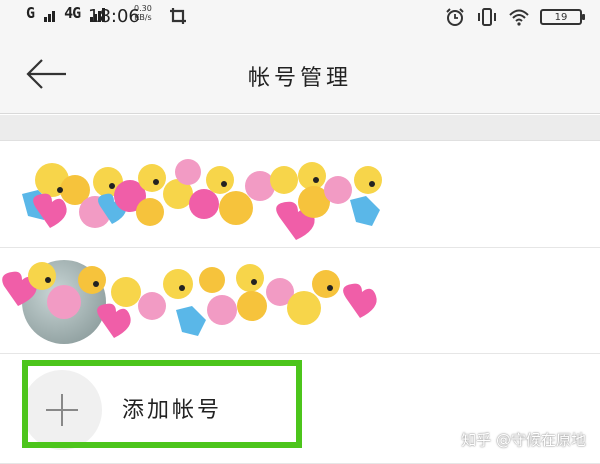 The image size is (600, 464). Describe the element at coordinates (143, 8) in the screenshot. I see `speed-value: 0.30` at that location.